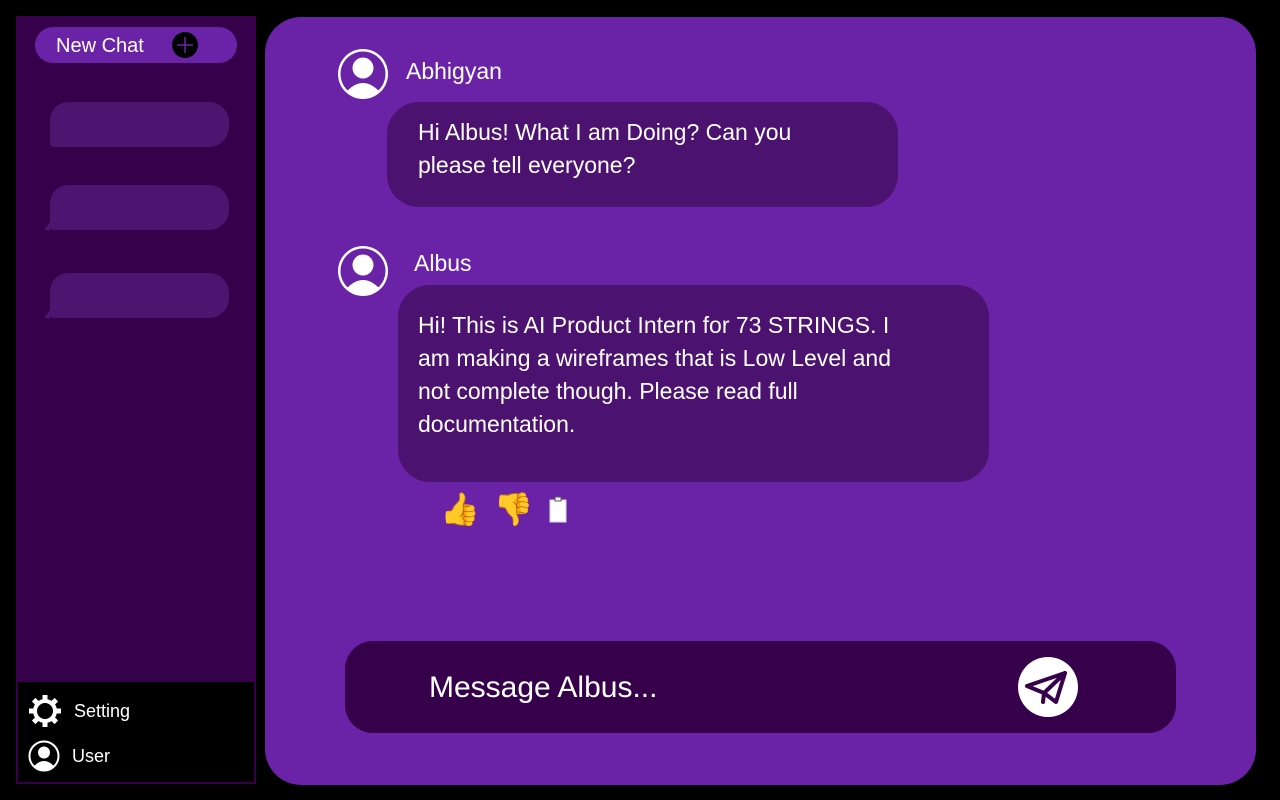 This screenshot has height=800, width=1280. What do you see at coordinates (605, 132) in the screenshot?
I see `message-line: Hi Albus! What I am Doing? Can you` at bounding box center [605, 132].